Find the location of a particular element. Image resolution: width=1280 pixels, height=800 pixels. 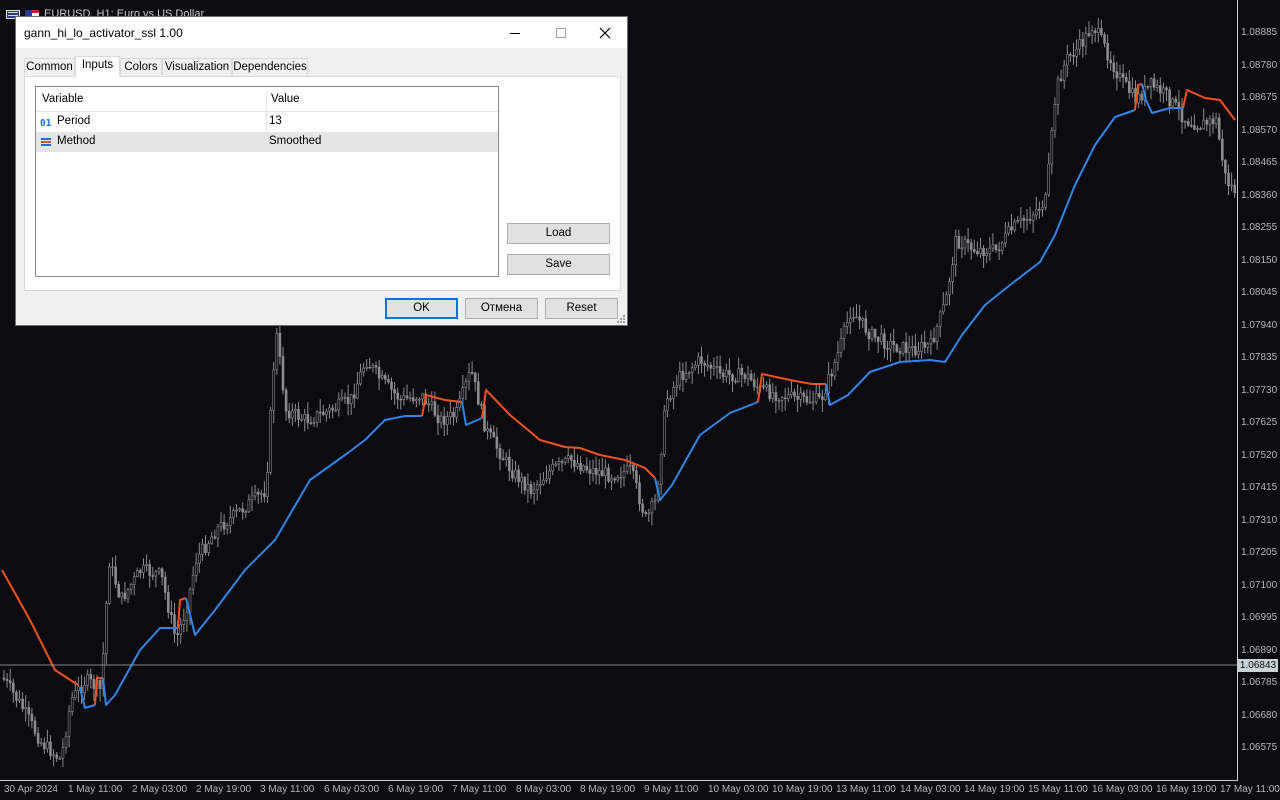

enum-param-icon is located at coordinates (46, 142).